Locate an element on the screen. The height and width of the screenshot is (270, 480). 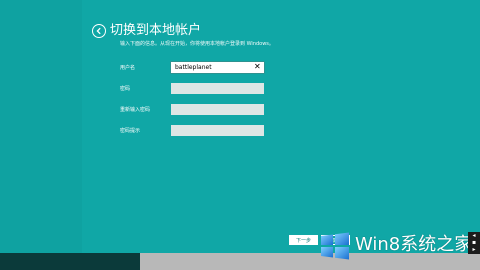
windows-logo-icon is located at coordinates (335, 246).